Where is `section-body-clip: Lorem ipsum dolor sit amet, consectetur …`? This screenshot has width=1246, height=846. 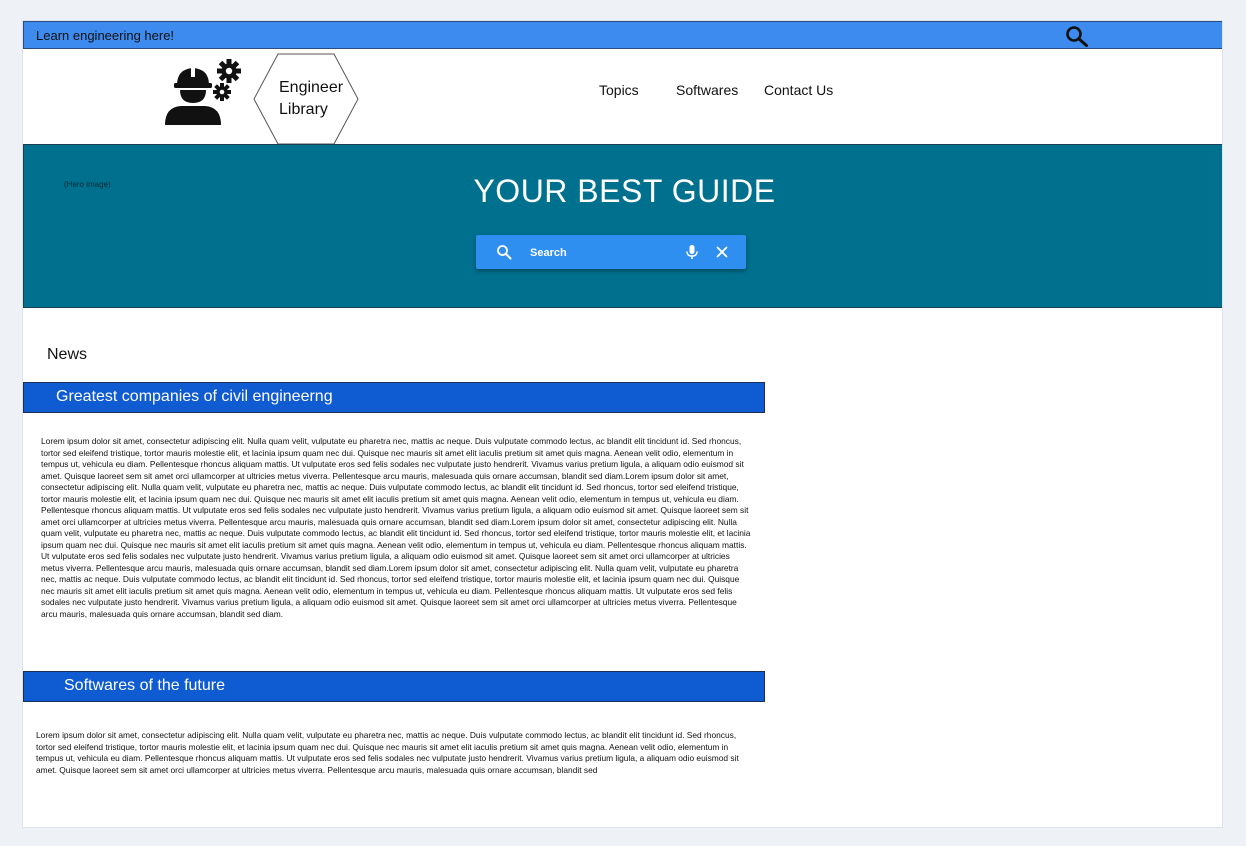
section-body-clip: Lorem ipsum dolor sit amet, consectetur … is located at coordinates (396, 753).